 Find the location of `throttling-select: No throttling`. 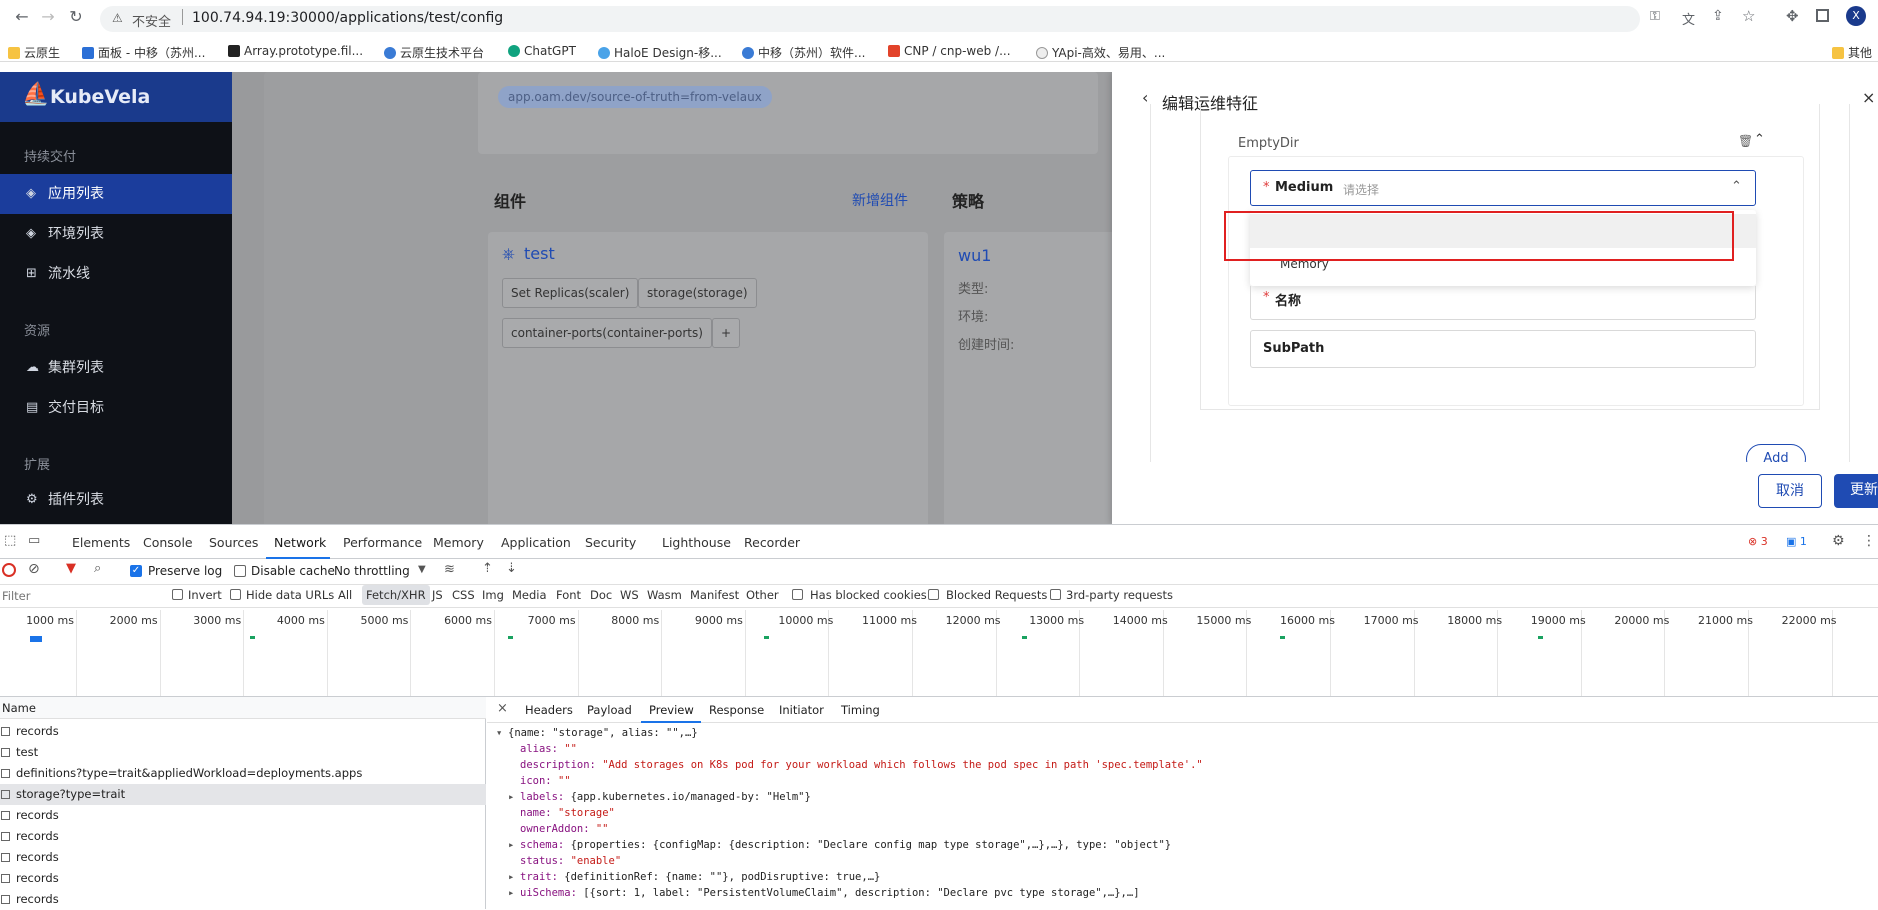

throttling-select: No throttling is located at coordinates (372, 571).